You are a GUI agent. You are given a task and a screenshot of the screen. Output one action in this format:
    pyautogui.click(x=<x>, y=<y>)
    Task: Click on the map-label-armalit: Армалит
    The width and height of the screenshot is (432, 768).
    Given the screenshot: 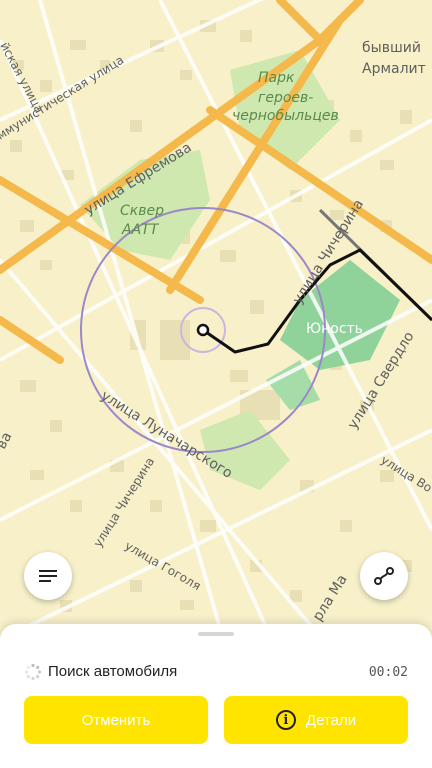 What is the action you would take?
    pyautogui.click(x=394, y=69)
    